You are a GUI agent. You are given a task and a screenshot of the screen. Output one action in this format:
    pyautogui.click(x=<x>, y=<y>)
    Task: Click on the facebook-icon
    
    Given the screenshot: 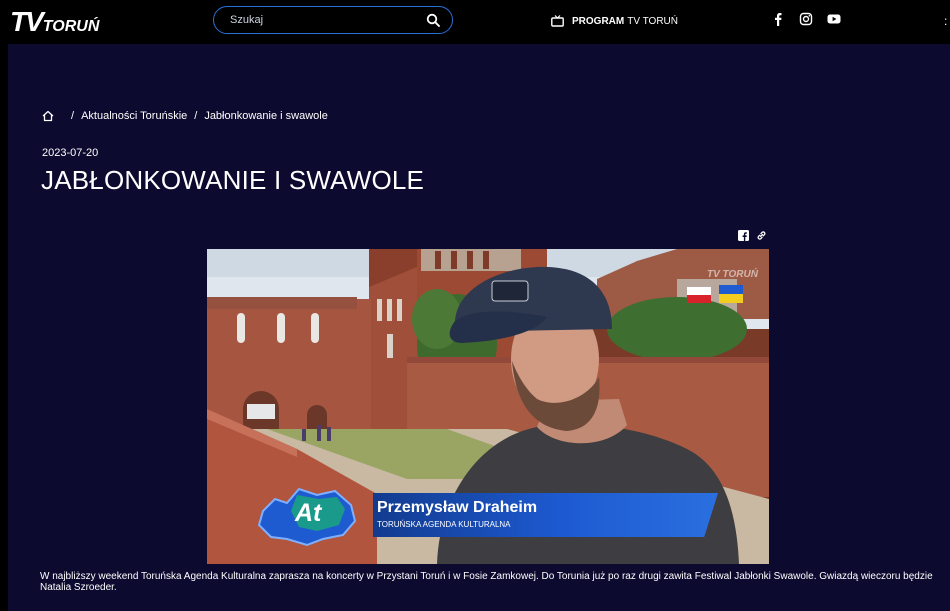 What is the action you would take?
    pyautogui.click(x=778, y=19)
    